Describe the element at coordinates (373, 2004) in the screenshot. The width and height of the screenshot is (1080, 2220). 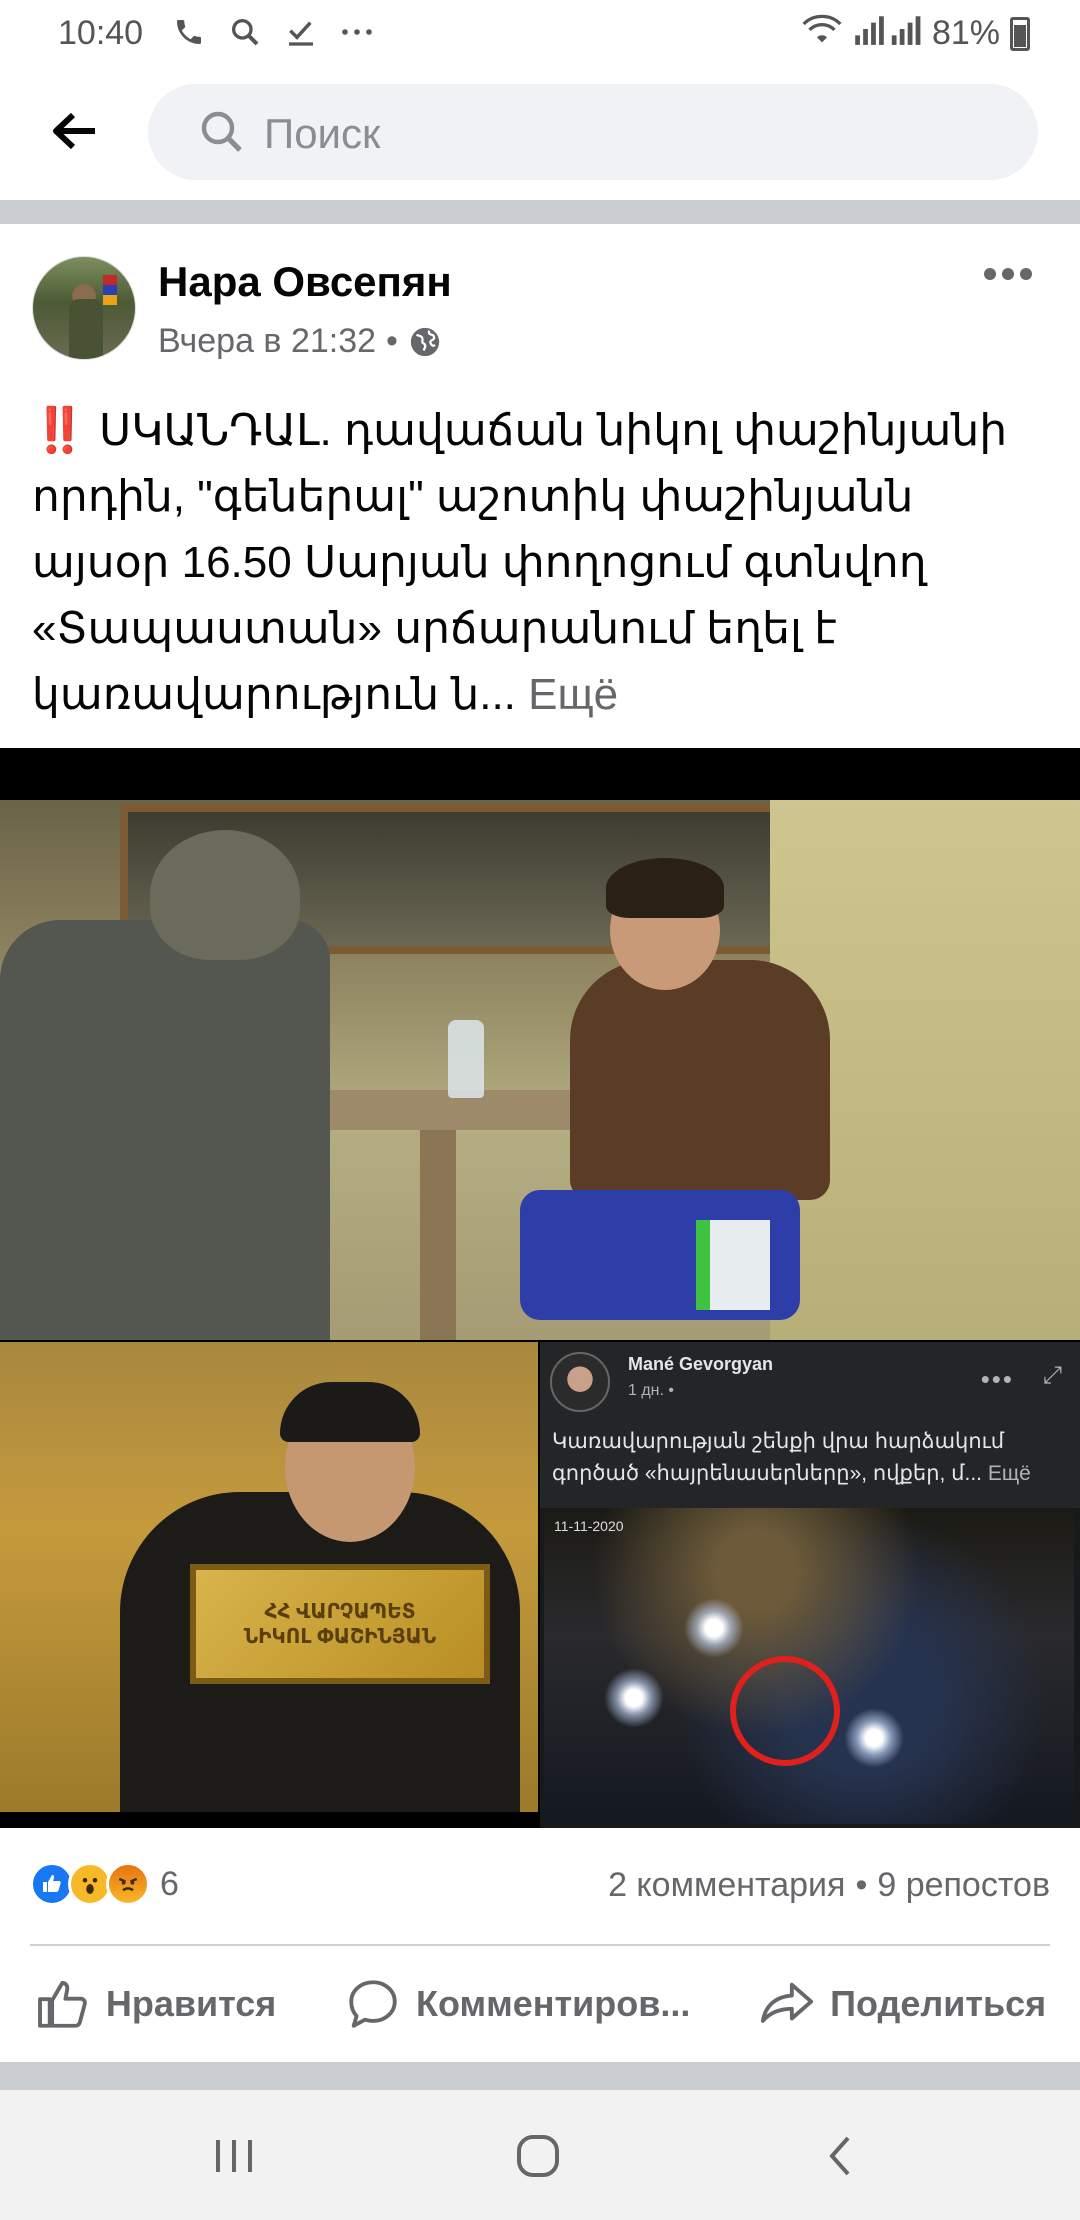
I see `comment-icon` at that location.